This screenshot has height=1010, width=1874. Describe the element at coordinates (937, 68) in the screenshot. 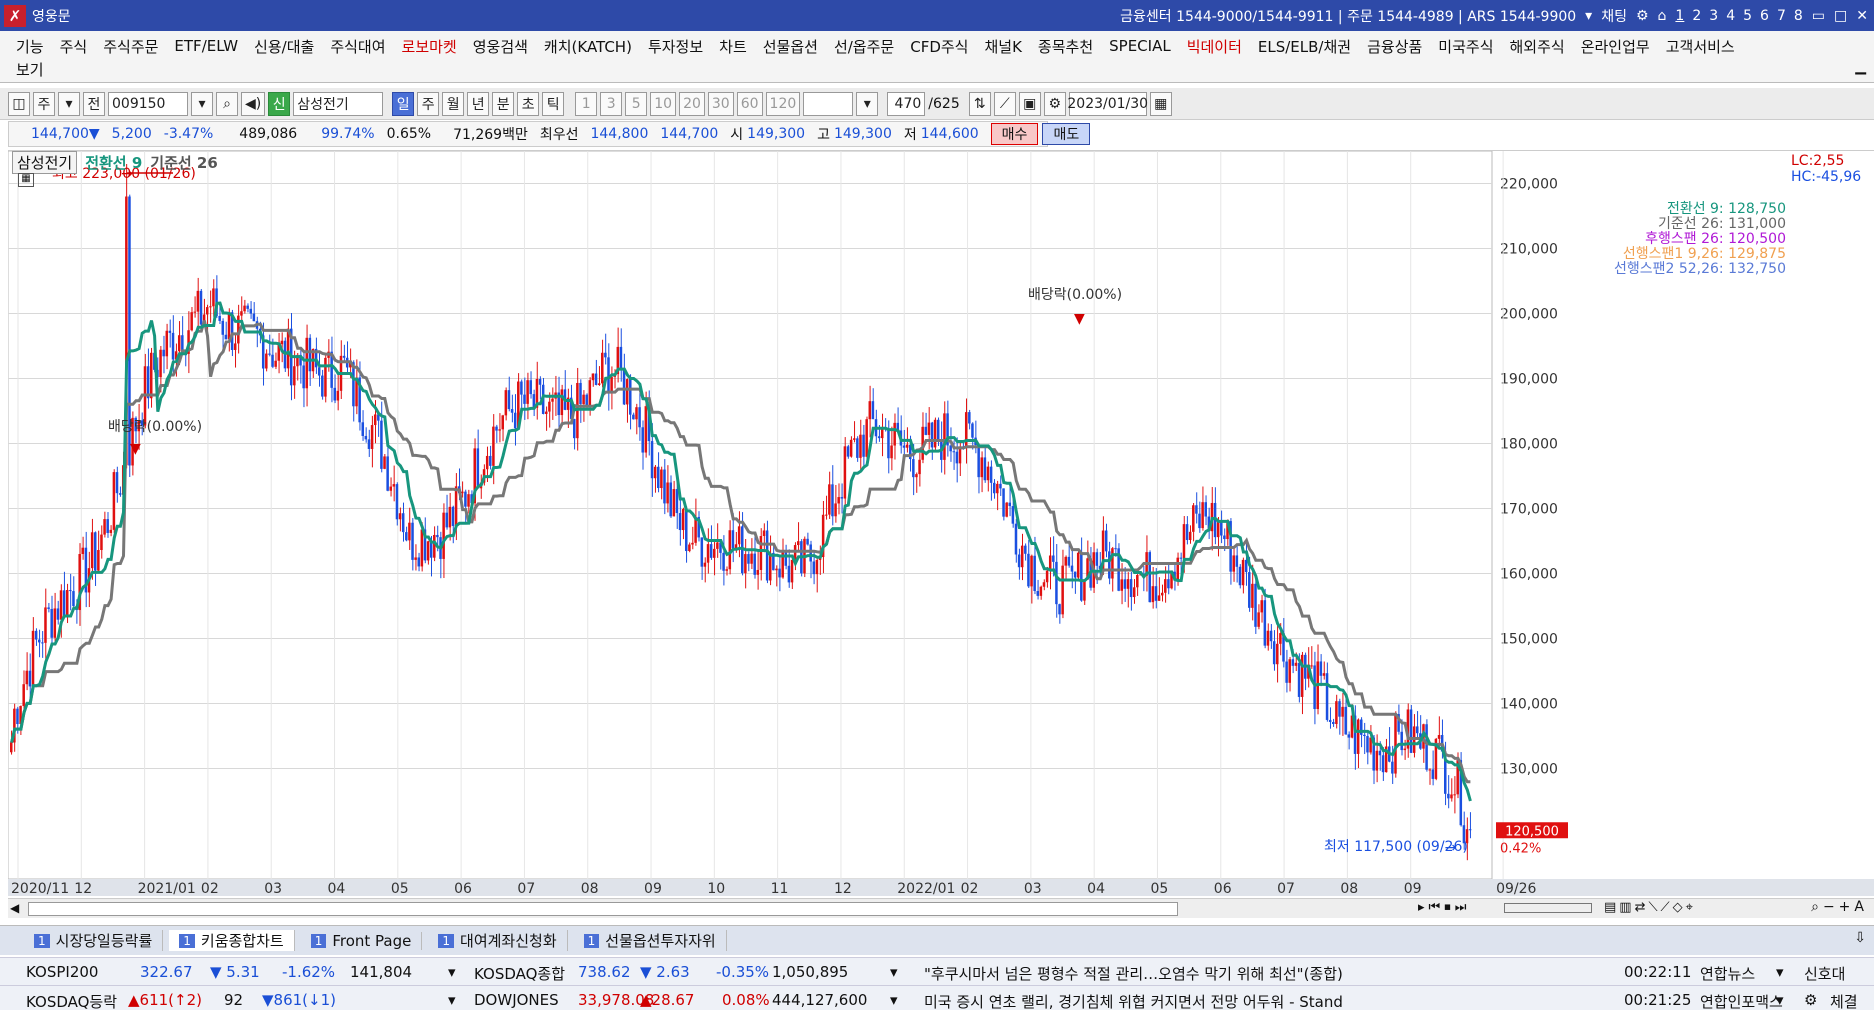

I see `menu-item-view: 보기` at that location.